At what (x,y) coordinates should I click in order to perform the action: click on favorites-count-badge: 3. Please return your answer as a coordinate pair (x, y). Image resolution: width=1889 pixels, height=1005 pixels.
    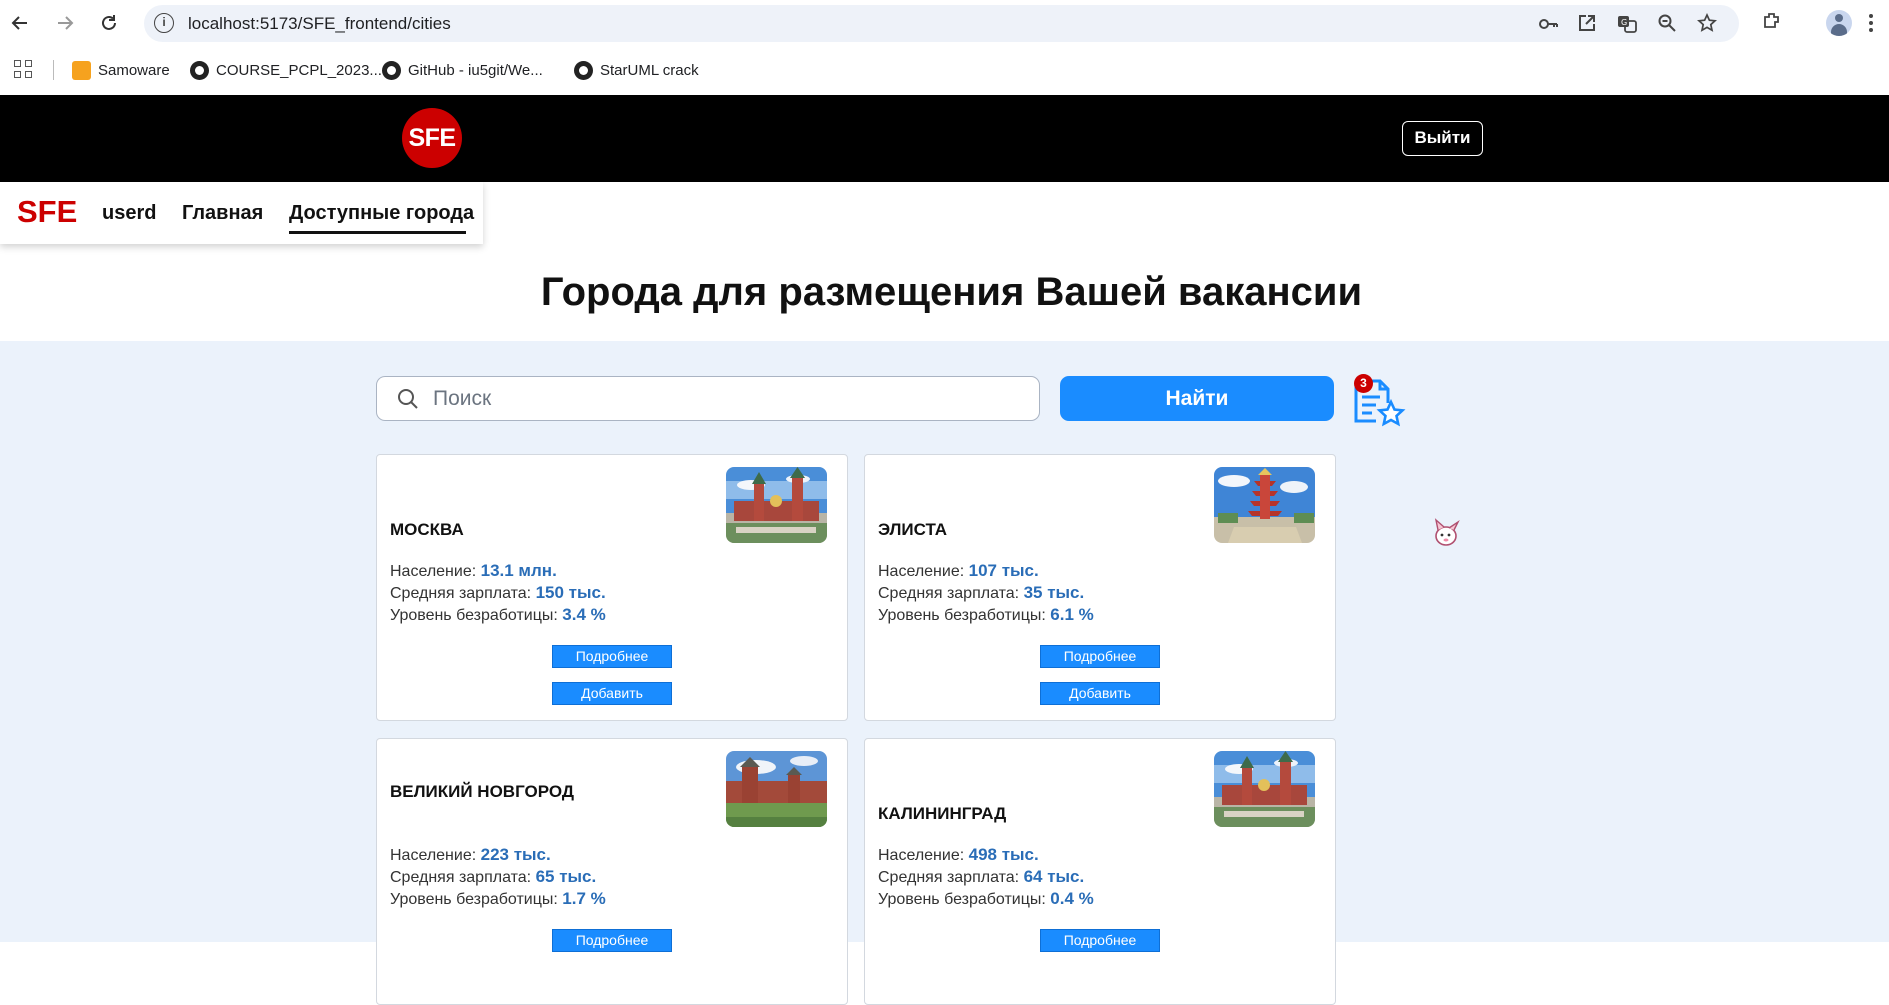
    Looking at the image, I should click on (1363, 383).